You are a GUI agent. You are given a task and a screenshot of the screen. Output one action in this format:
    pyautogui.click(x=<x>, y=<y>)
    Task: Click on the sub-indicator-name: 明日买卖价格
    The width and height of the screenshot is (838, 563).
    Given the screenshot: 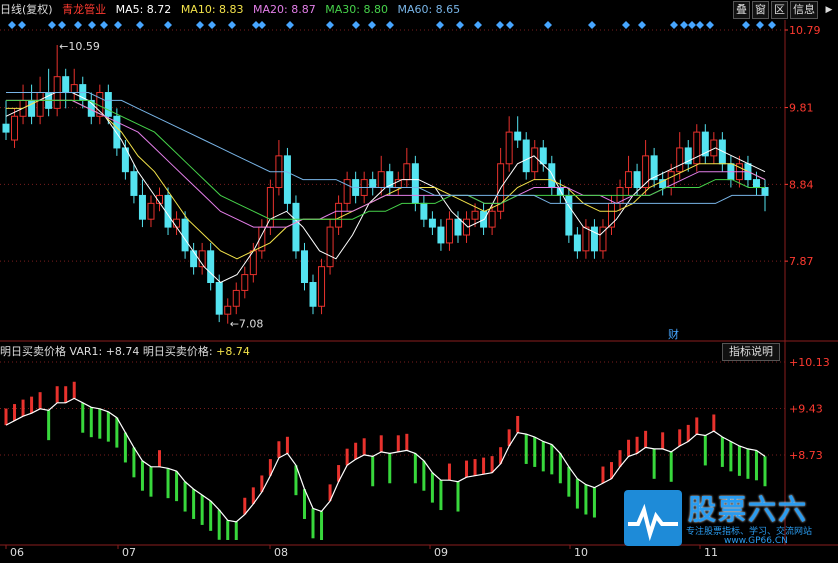 What is the action you would take?
    pyautogui.click(x=33, y=351)
    